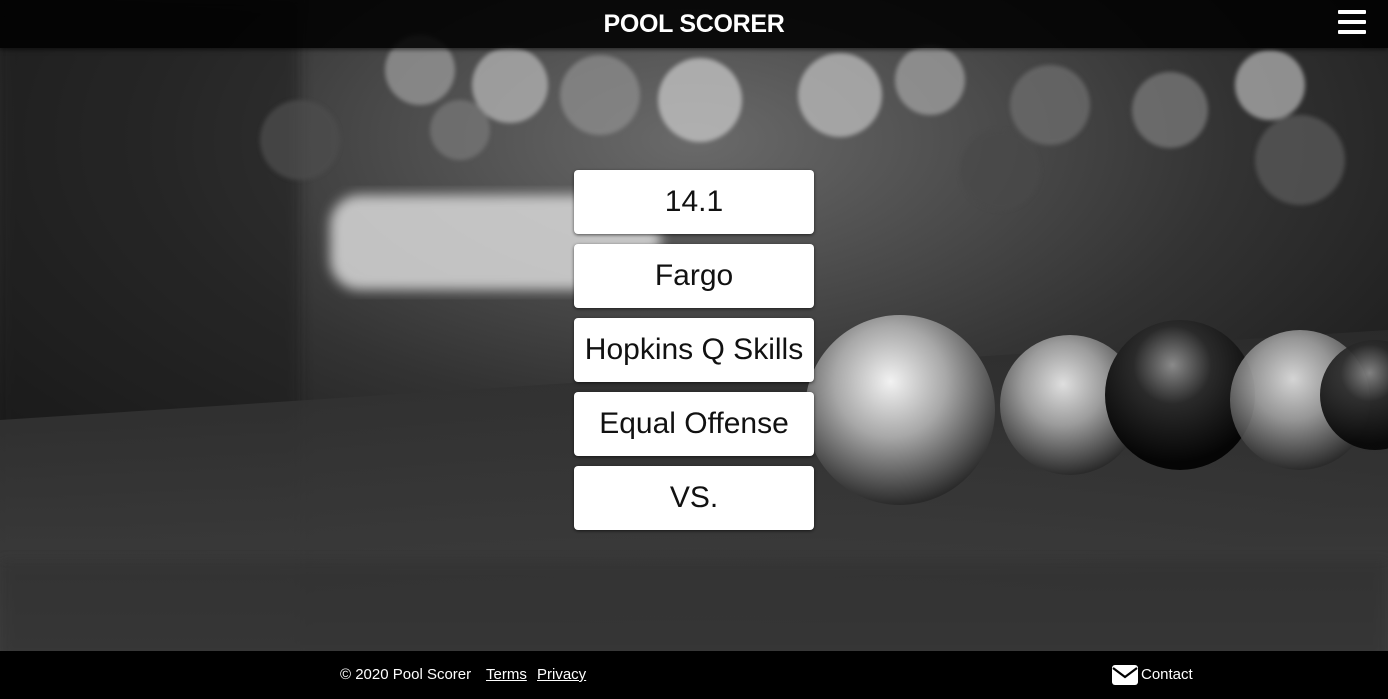 The width and height of the screenshot is (1388, 699). What do you see at coordinates (1167, 674) in the screenshot?
I see `contact-label: Contact` at bounding box center [1167, 674].